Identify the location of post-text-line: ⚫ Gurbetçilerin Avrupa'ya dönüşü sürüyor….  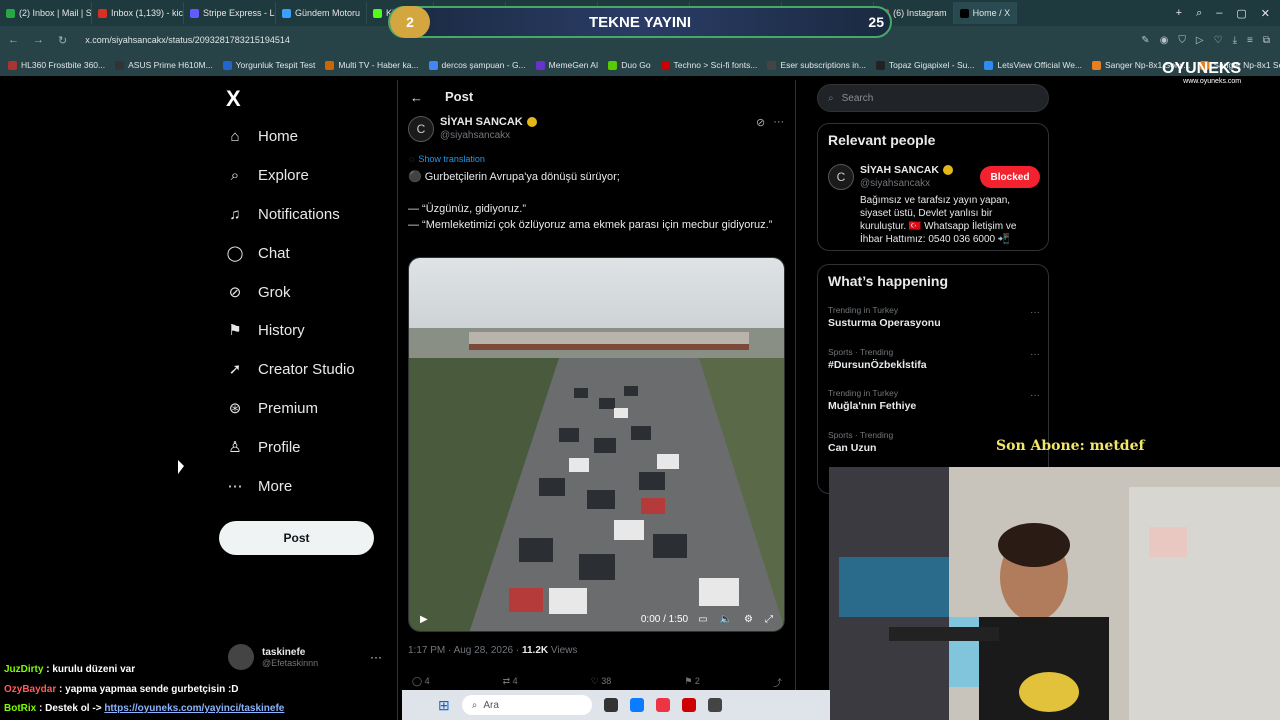
(514, 177).